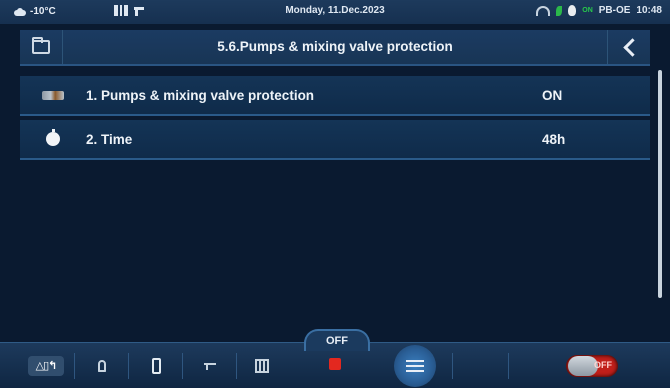 The image size is (670, 388). I want to click on folder-icon, so click(41, 45).